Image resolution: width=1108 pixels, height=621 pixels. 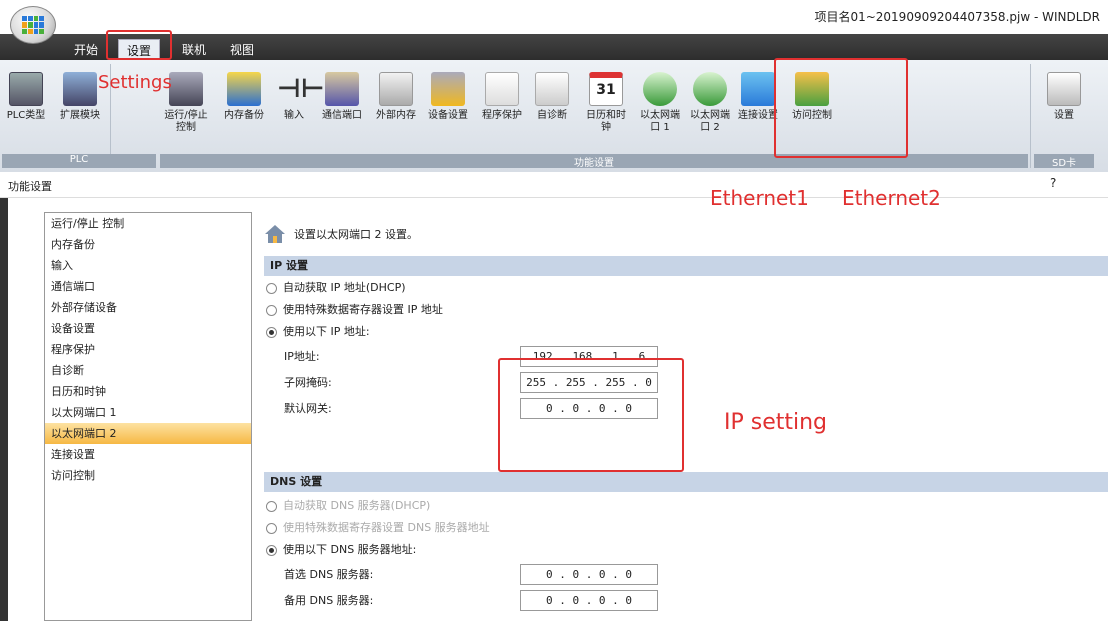 What do you see at coordinates (554, 17) in the screenshot?
I see `title-bar: 项目名01~20190909204407358.pjw - WINDLDR` at bounding box center [554, 17].